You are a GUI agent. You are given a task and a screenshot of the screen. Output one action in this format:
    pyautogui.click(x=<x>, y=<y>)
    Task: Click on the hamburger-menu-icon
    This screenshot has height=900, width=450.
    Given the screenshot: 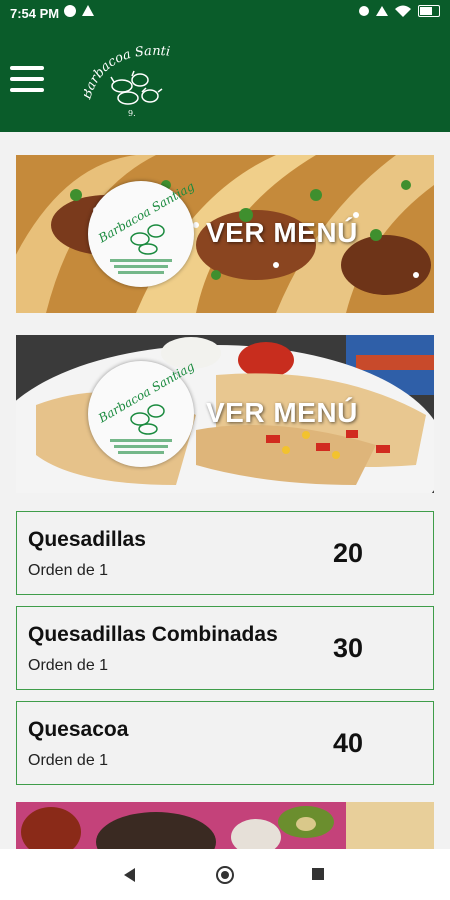 What is the action you would take?
    pyautogui.click(x=27, y=68)
    